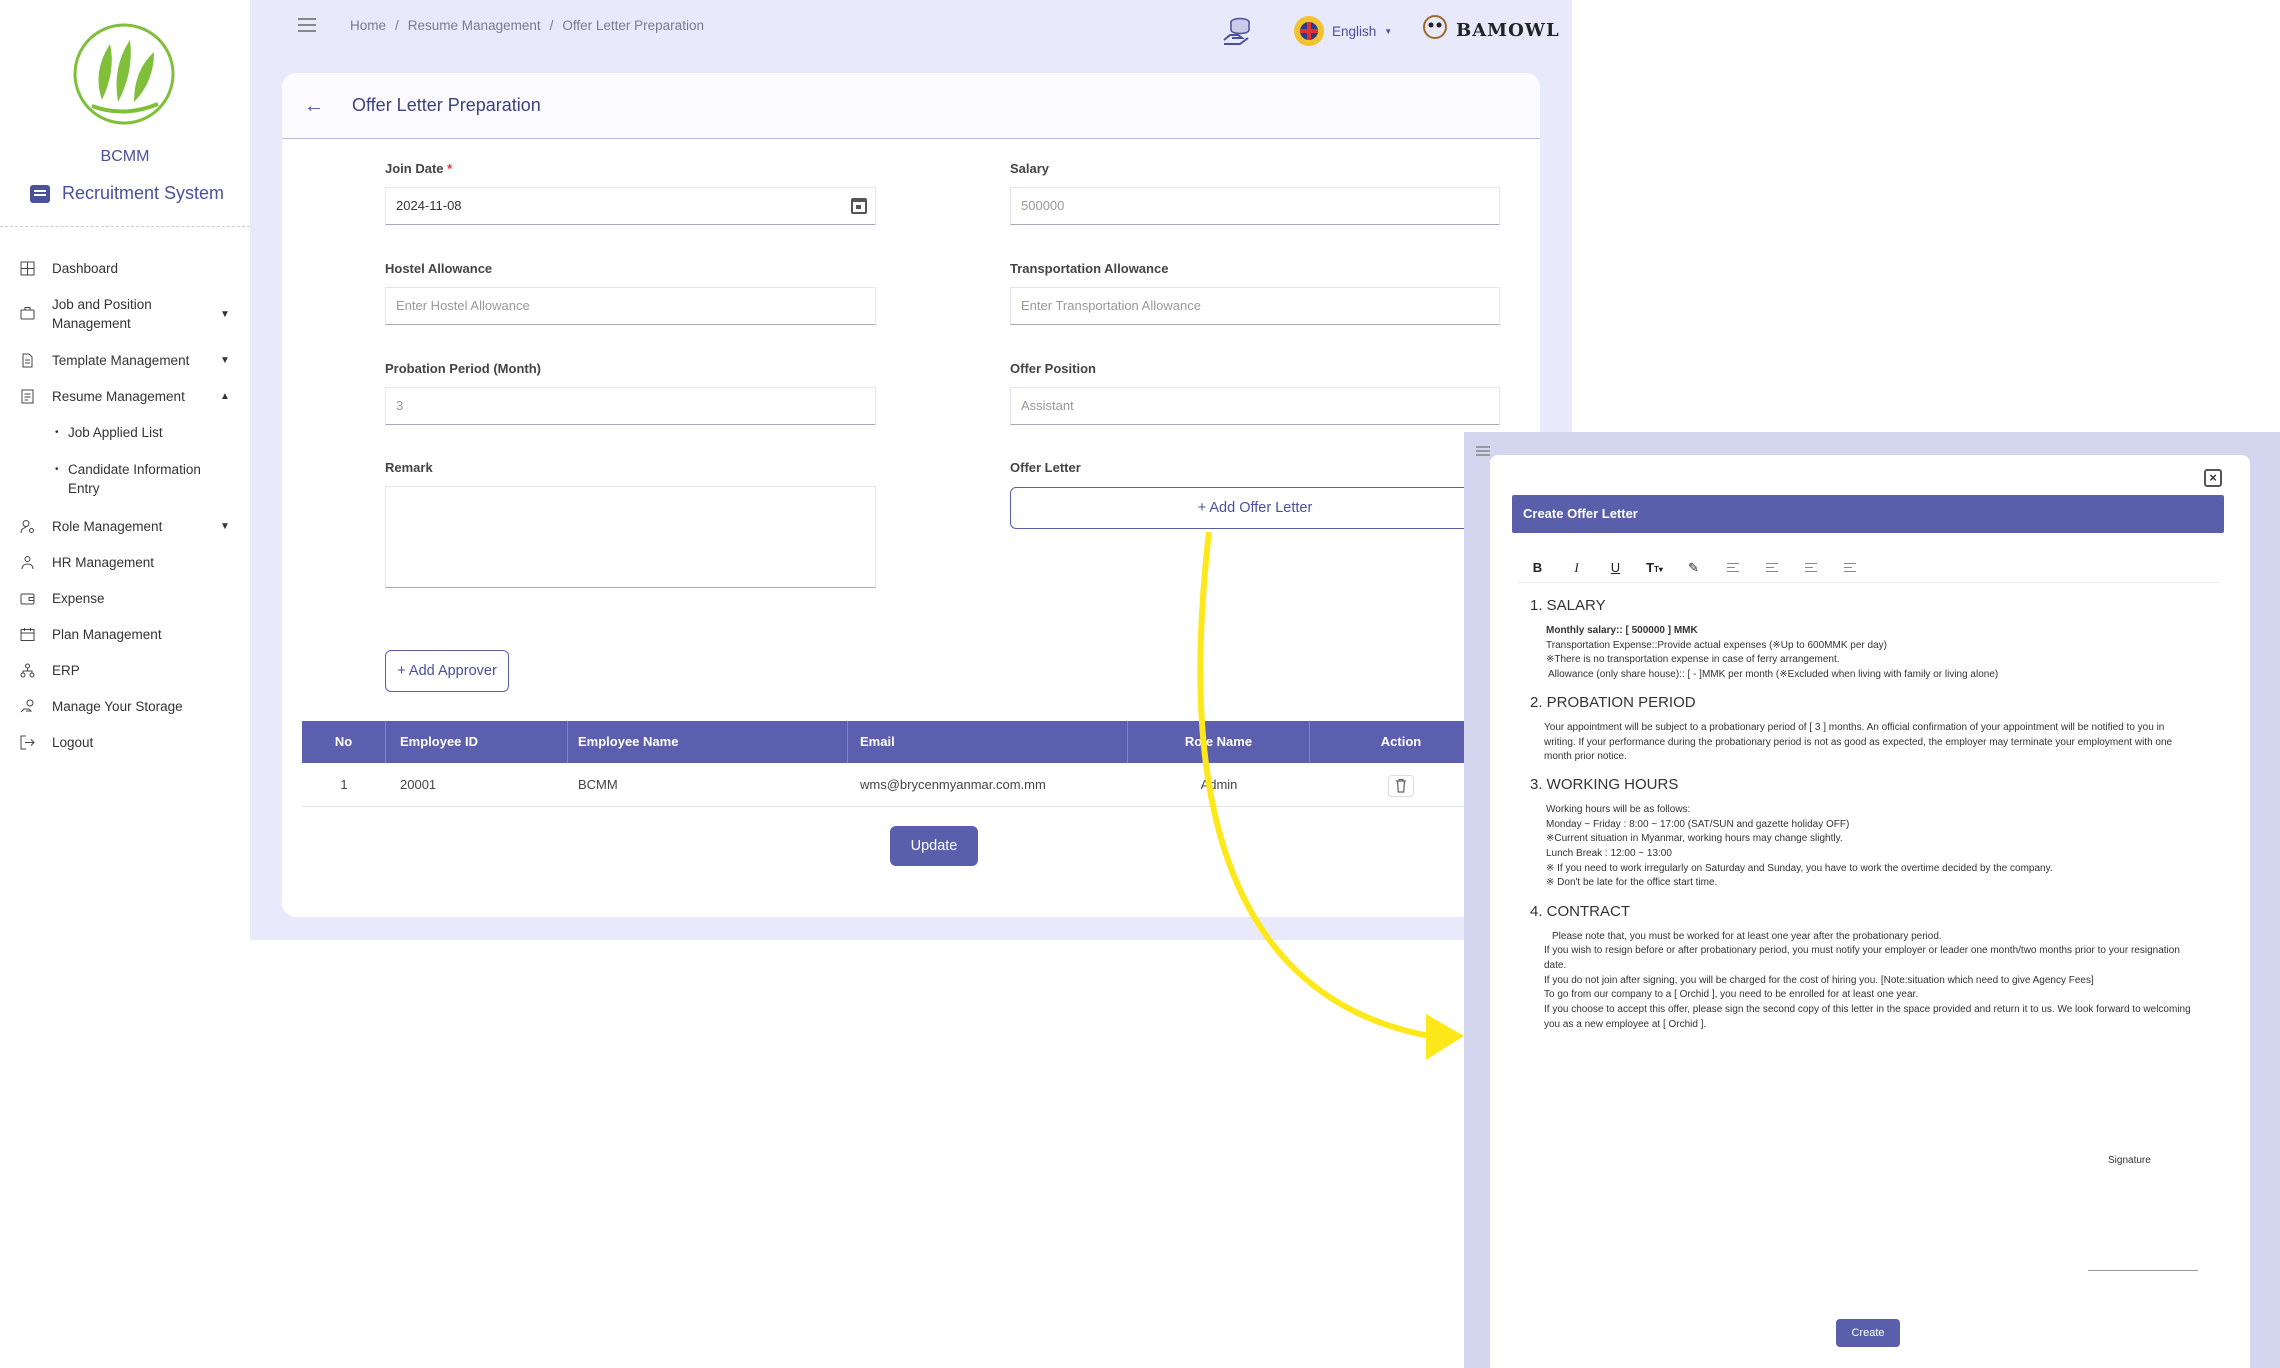 The width and height of the screenshot is (2280, 1368). Describe the element at coordinates (1354, 31) in the screenshot. I see `language-label: English` at that location.